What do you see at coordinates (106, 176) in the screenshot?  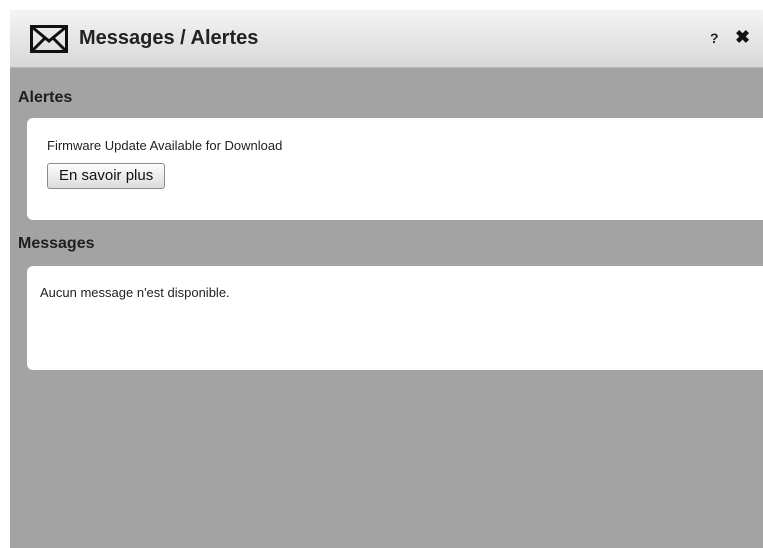 I see `learn-more-button: En savoir plus` at bounding box center [106, 176].